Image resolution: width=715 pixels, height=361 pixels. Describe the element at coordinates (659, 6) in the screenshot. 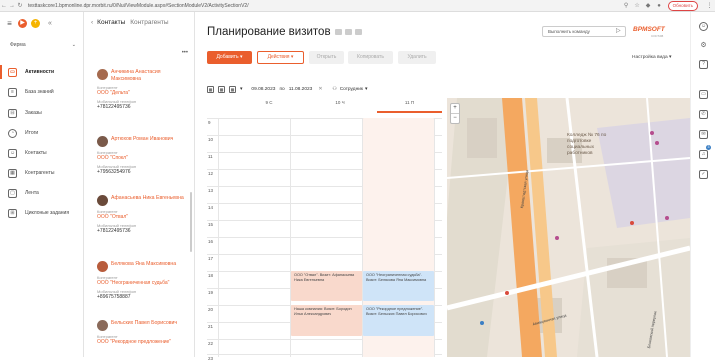

I see `profile-icon: ●` at that location.